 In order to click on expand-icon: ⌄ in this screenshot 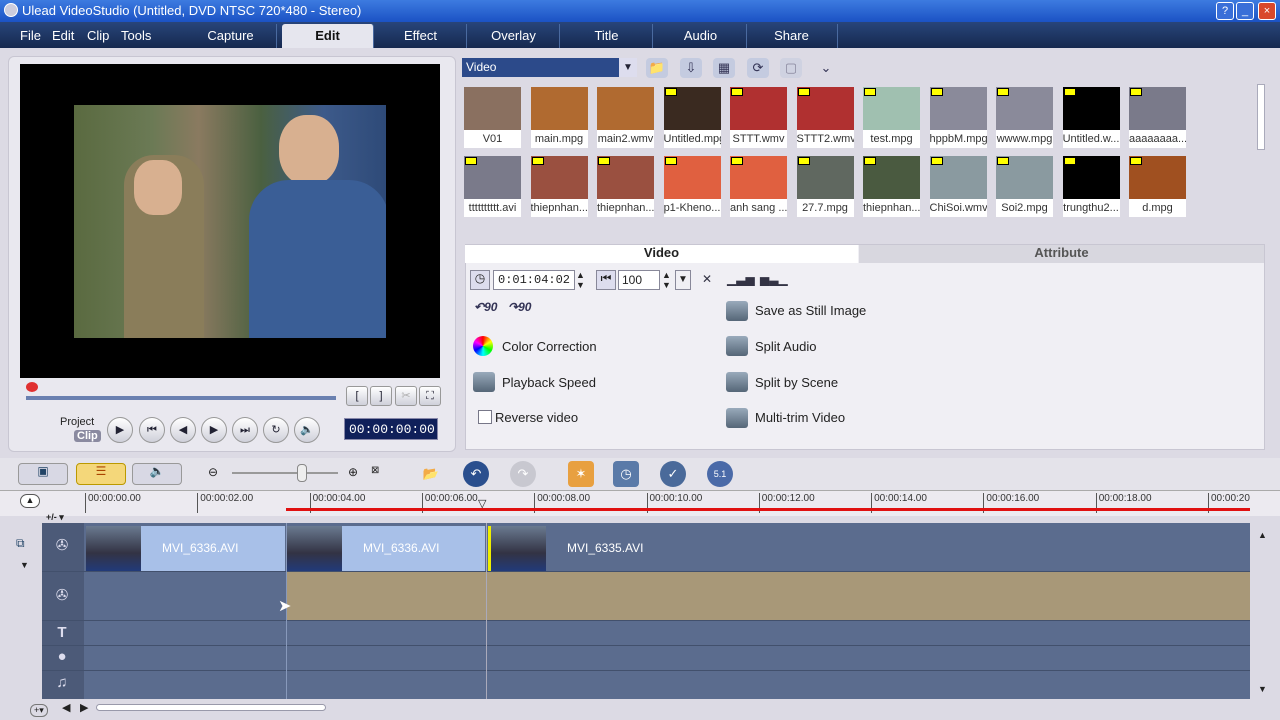, I will do `click(826, 68)`.